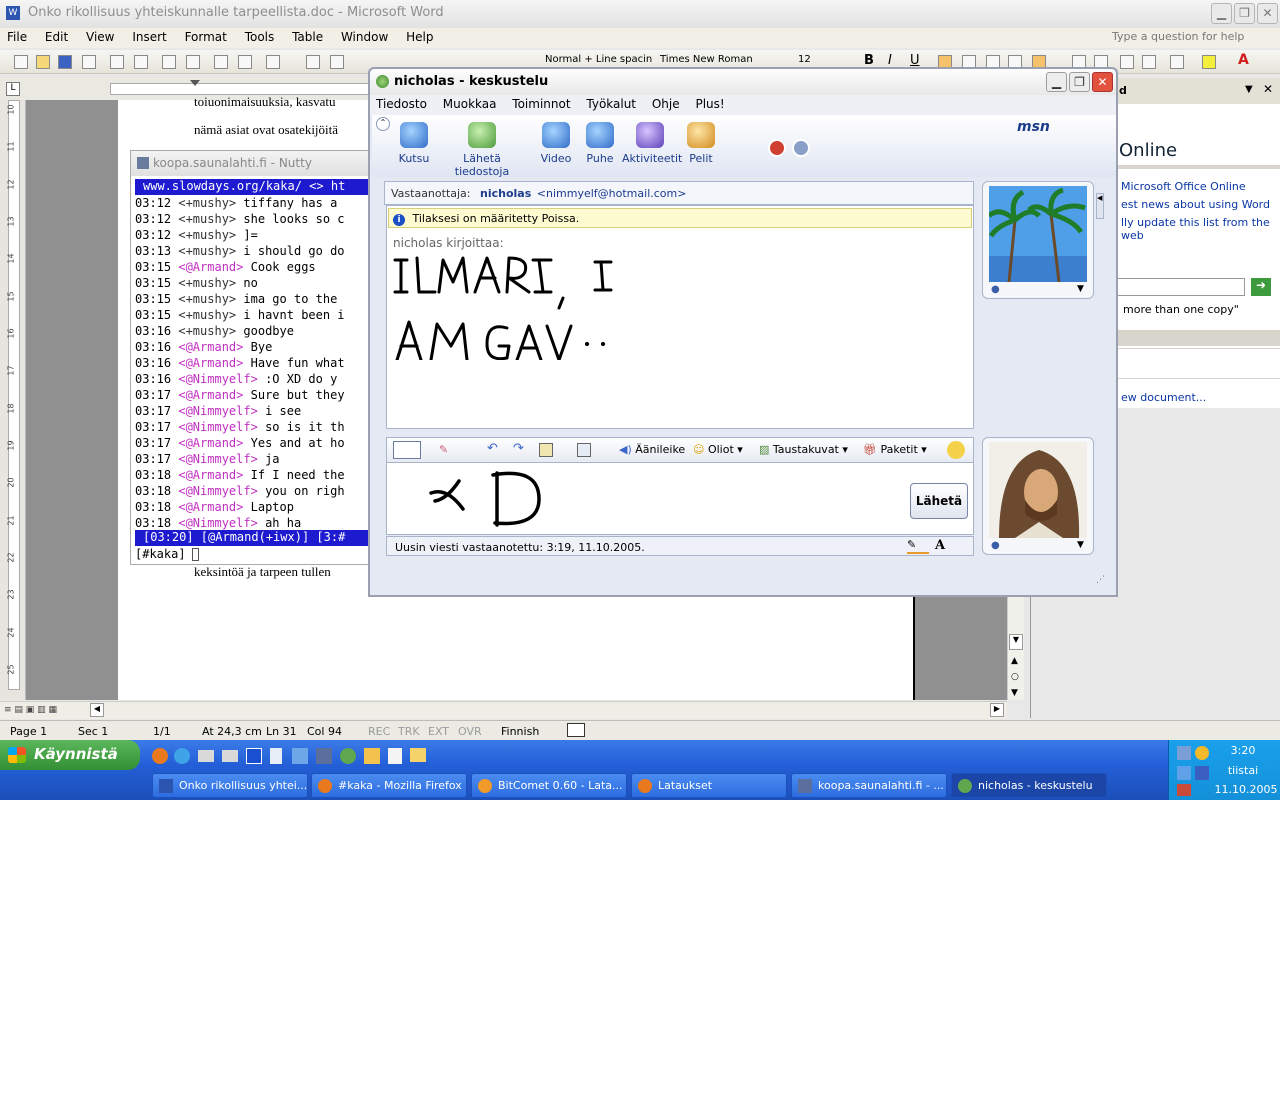 The width and height of the screenshot is (1280, 1093). Describe the element at coordinates (13, 89) in the screenshot. I see `tab-selector: L` at that location.